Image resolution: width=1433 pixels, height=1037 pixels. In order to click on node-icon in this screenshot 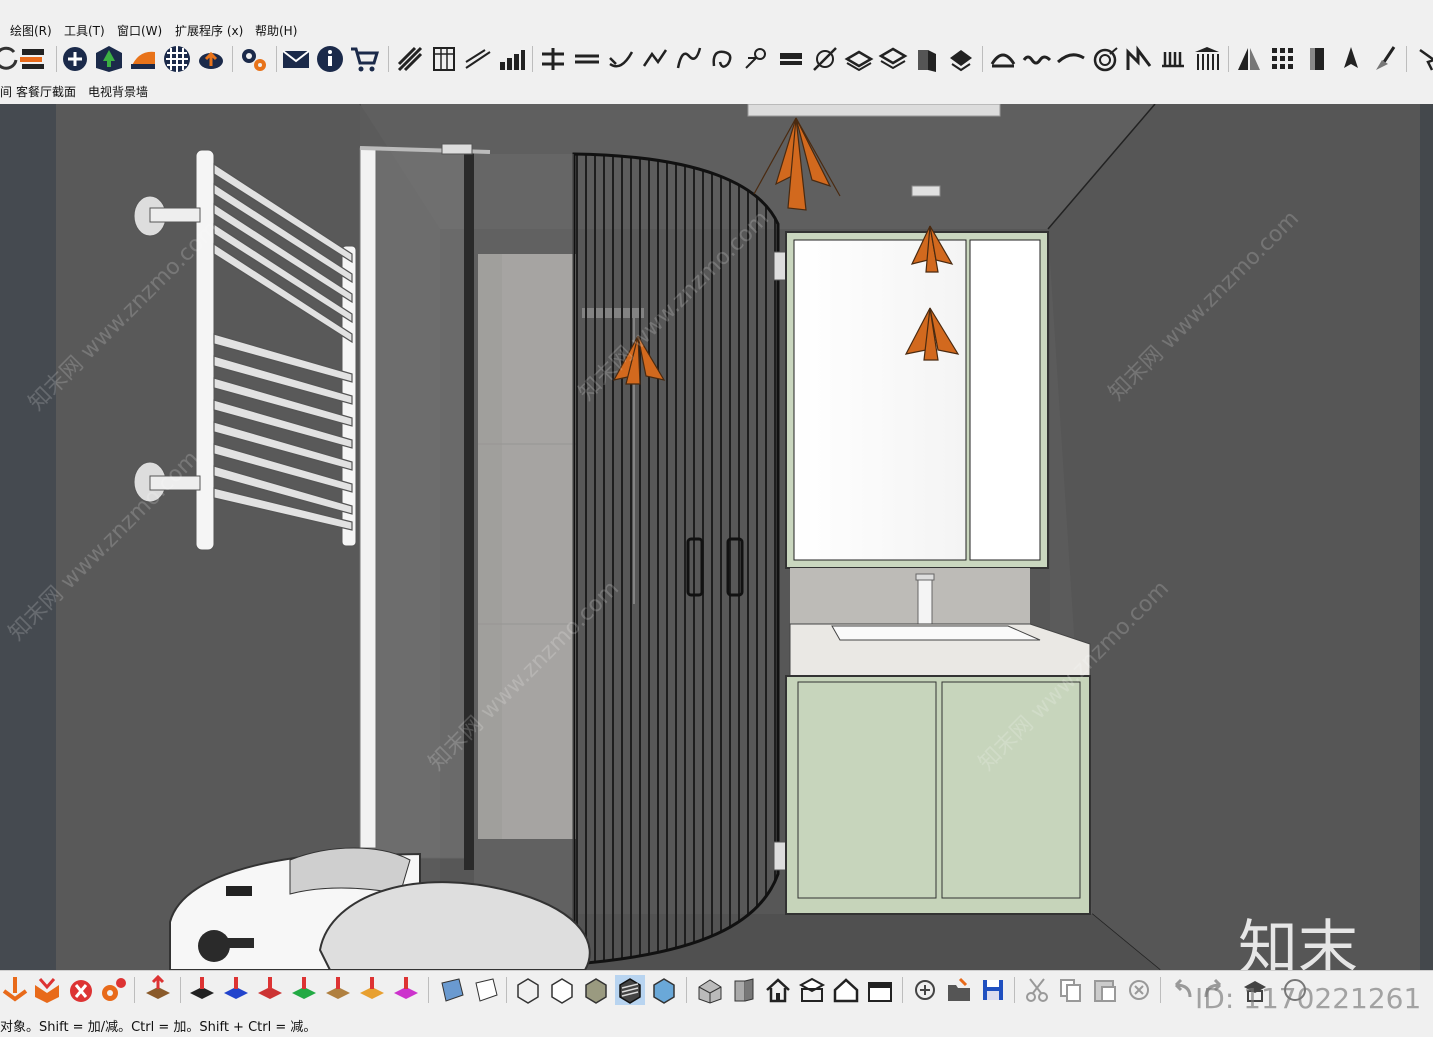, I will do `click(757, 59)`.